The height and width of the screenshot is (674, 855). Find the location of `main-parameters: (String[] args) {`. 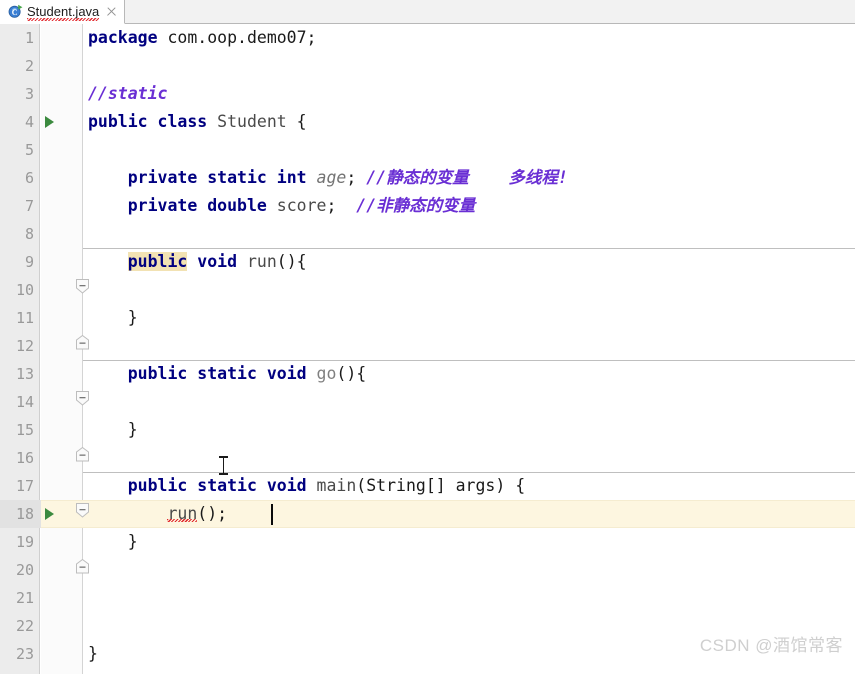

main-parameters: (String[] args) { is located at coordinates (441, 485).